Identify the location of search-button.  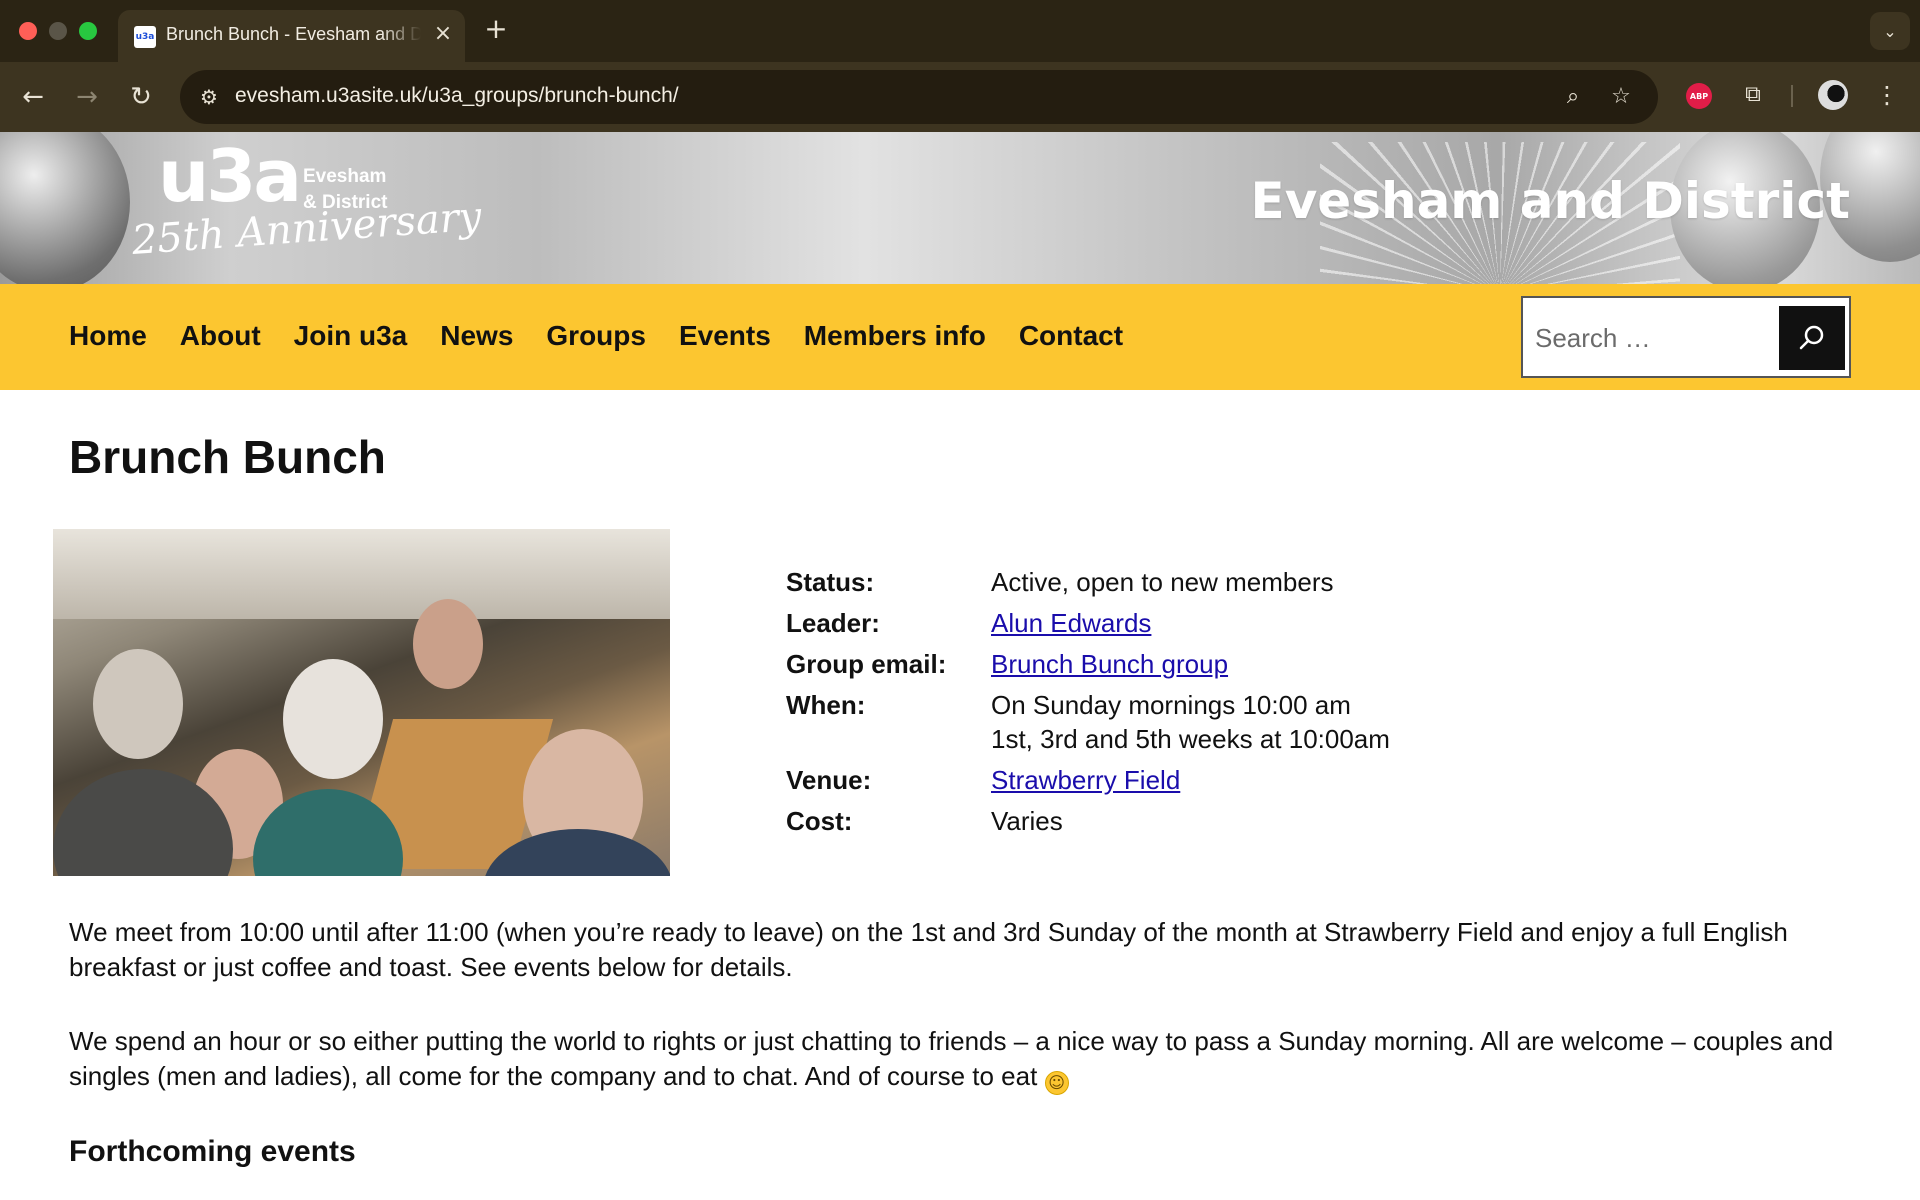
(1812, 338).